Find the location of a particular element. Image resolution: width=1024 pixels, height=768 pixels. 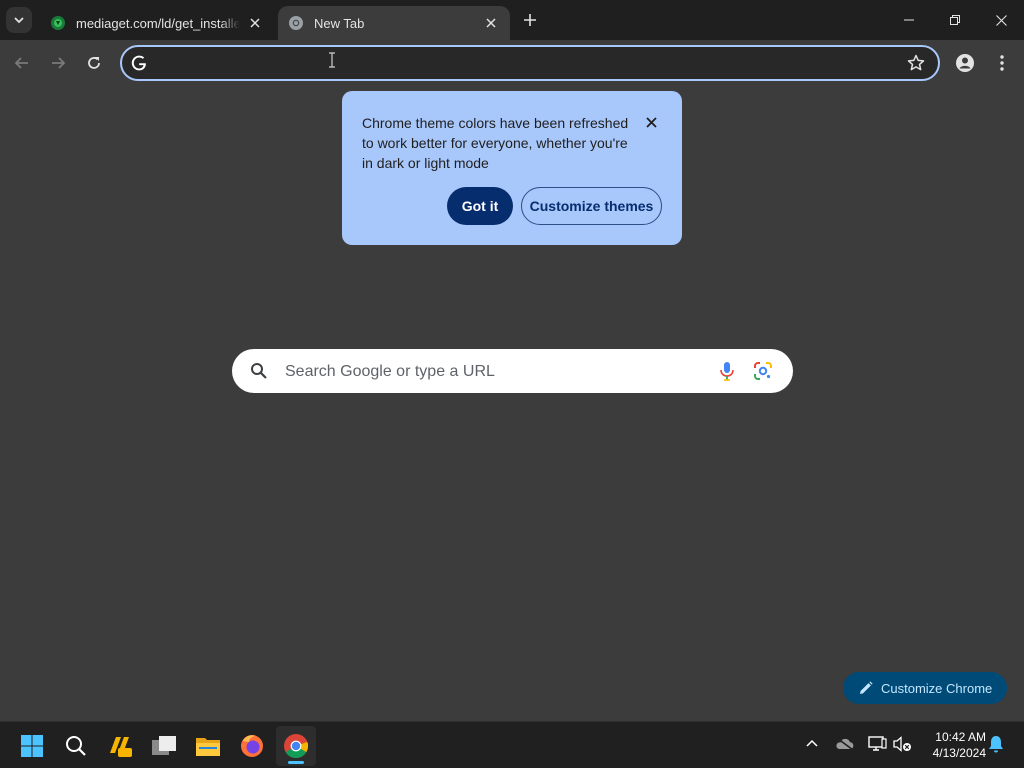

task-view-icon is located at coordinates (164, 745).